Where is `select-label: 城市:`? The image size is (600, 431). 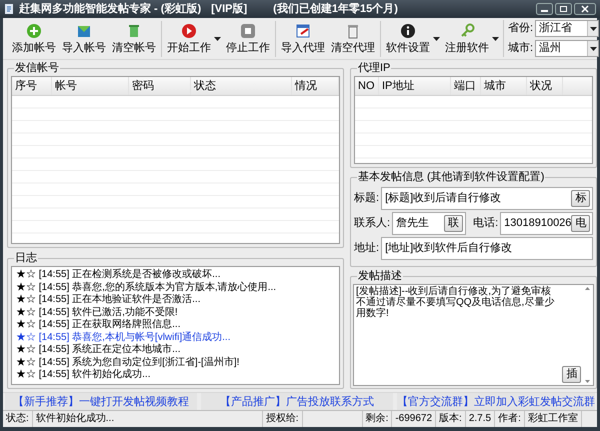
select-label: 城市: is located at coordinates (521, 48).